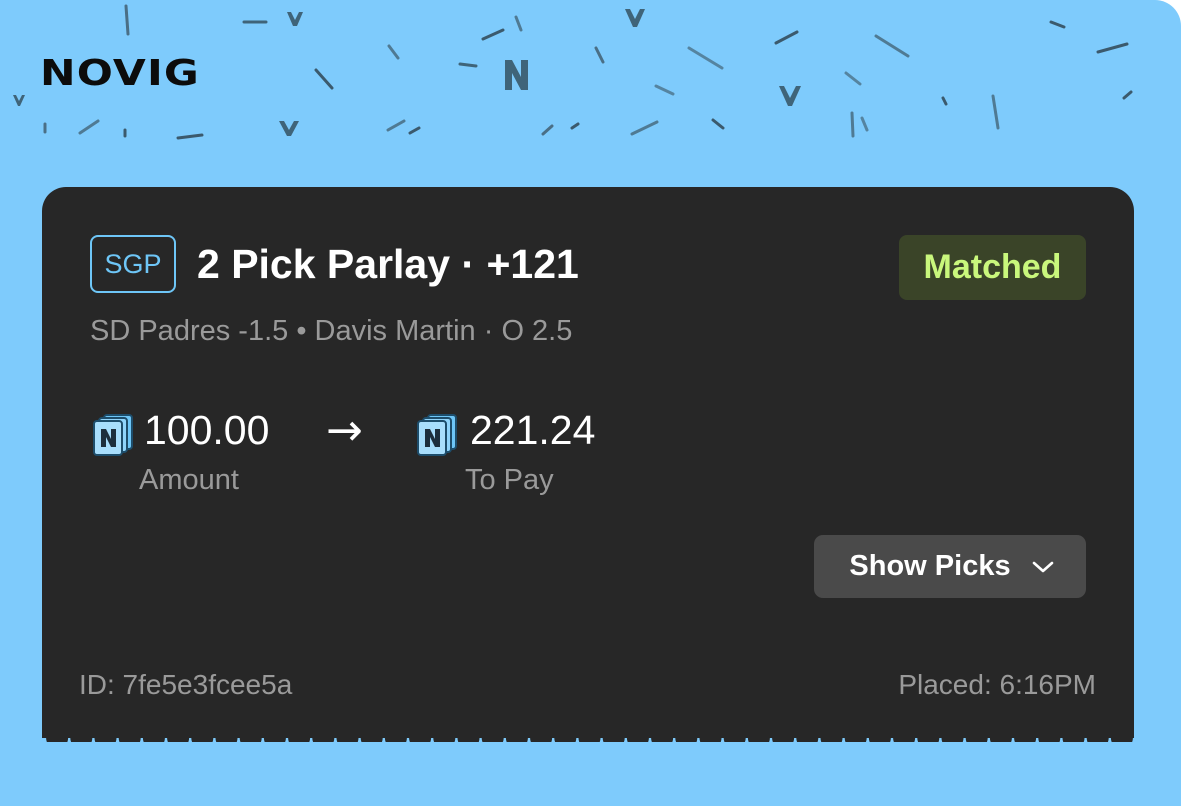  What do you see at coordinates (133, 264) in the screenshot?
I see `sgp-badge: SGP` at bounding box center [133, 264].